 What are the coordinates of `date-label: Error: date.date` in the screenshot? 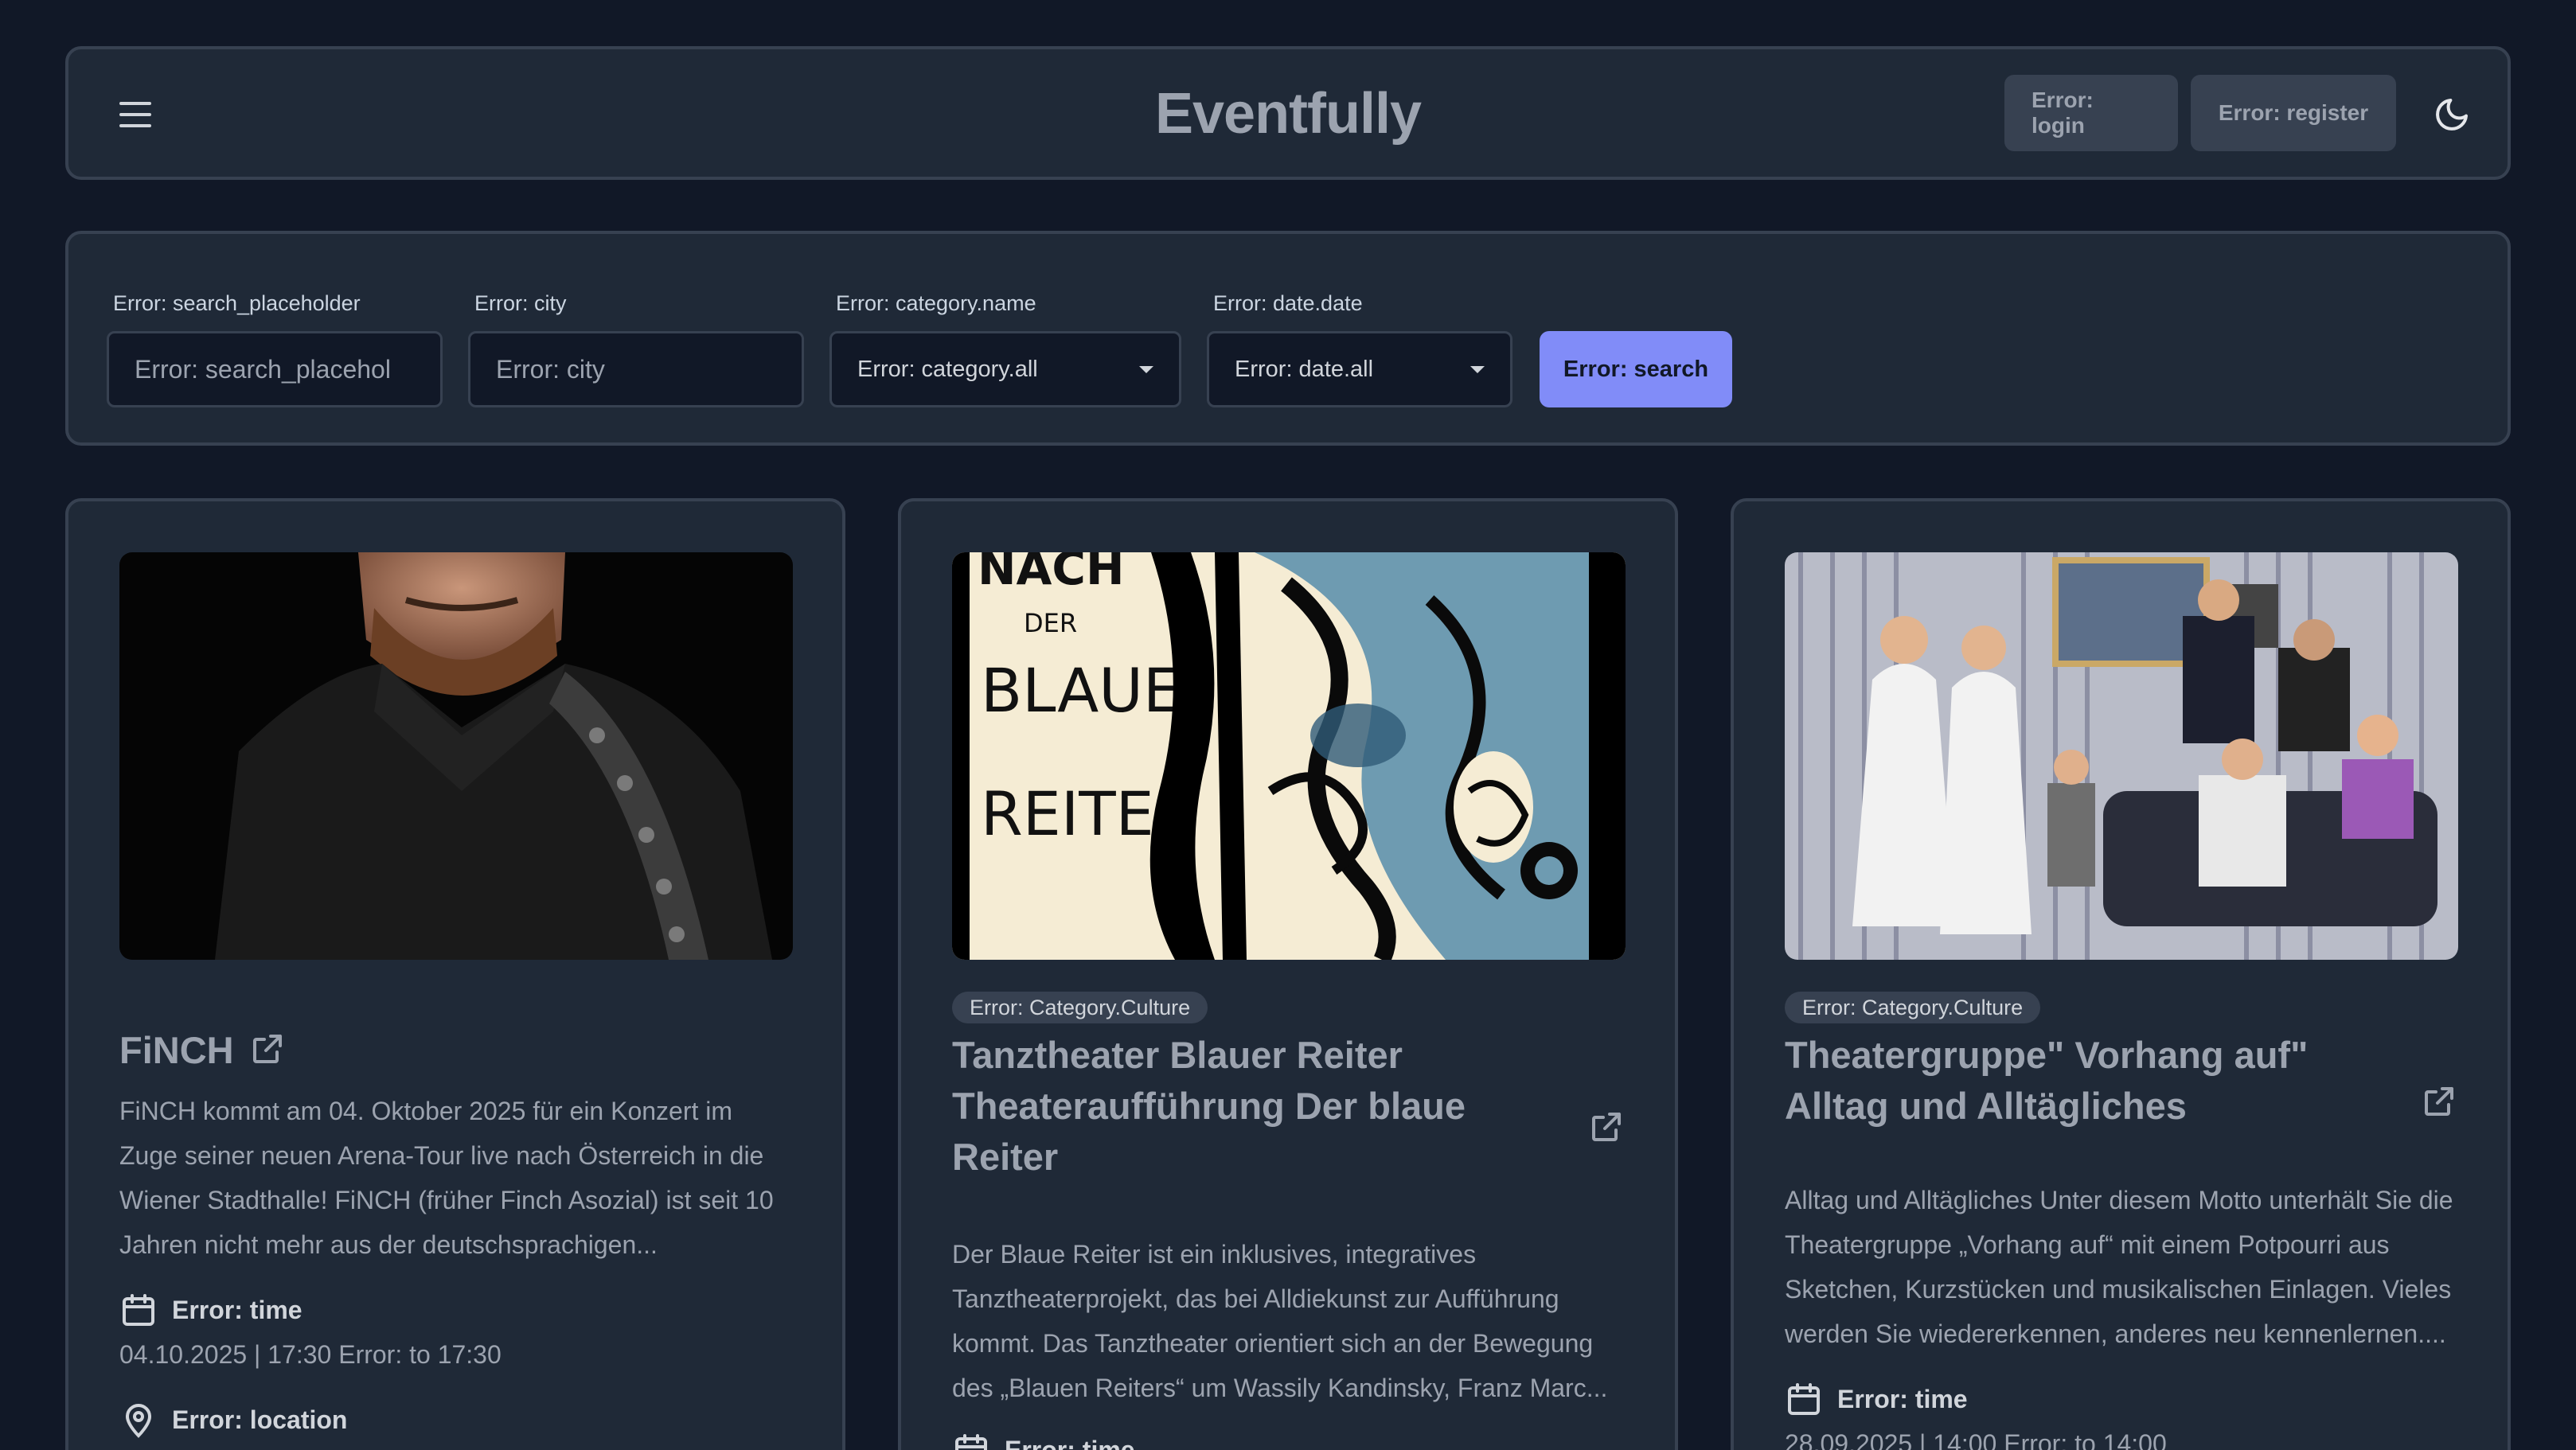 It's located at (1288, 303).